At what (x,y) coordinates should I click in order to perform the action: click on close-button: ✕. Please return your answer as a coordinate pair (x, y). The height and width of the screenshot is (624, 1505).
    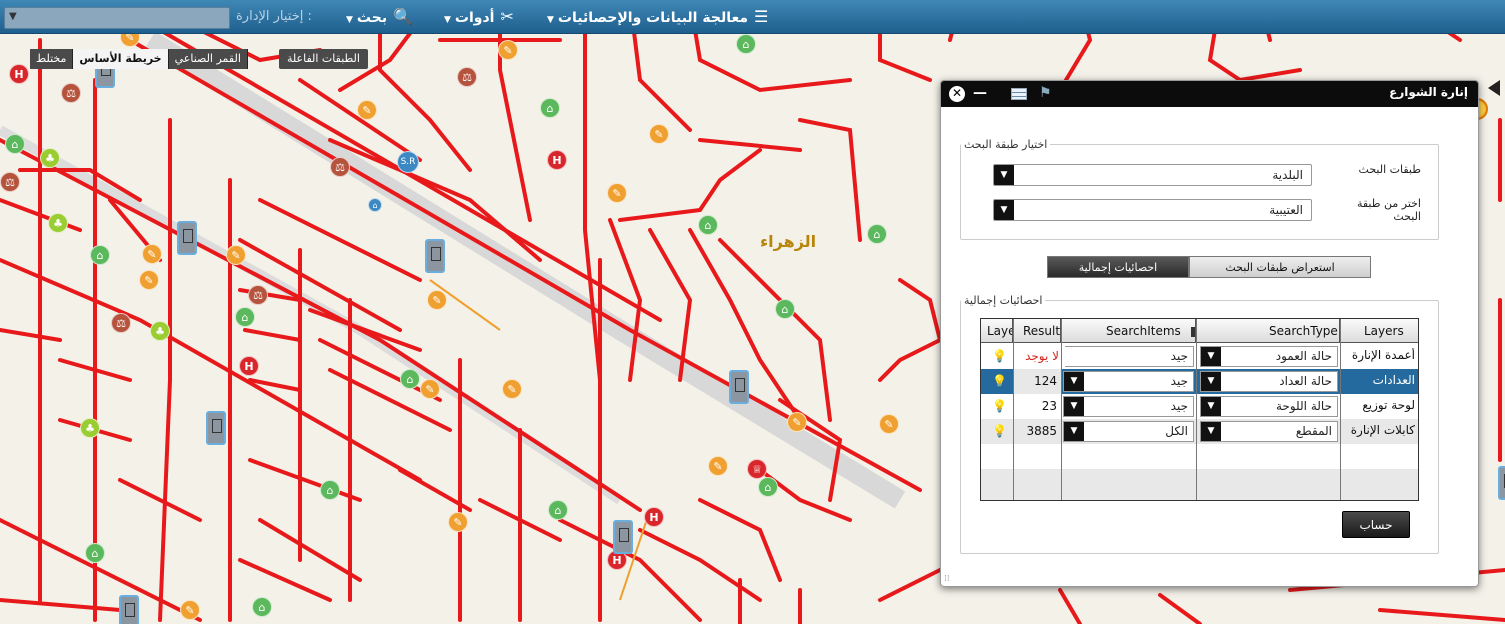
    Looking at the image, I should click on (957, 94).